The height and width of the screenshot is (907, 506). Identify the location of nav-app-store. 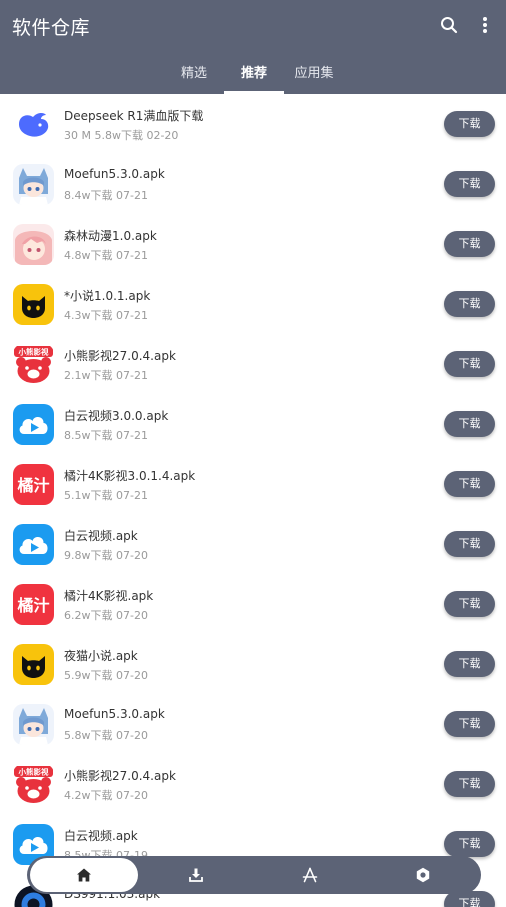
(310, 875).